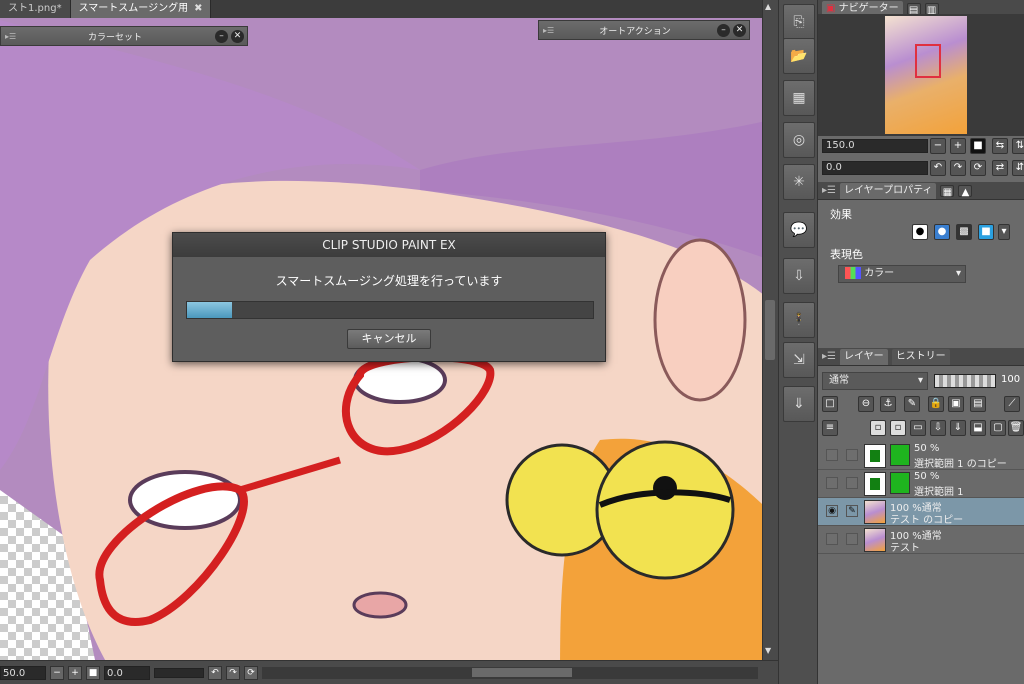 This screenshot has height=684, width=1024. Describe the element at coordinates (522, 672) in the screenshot. I see `hscroll-thumb` at that location.